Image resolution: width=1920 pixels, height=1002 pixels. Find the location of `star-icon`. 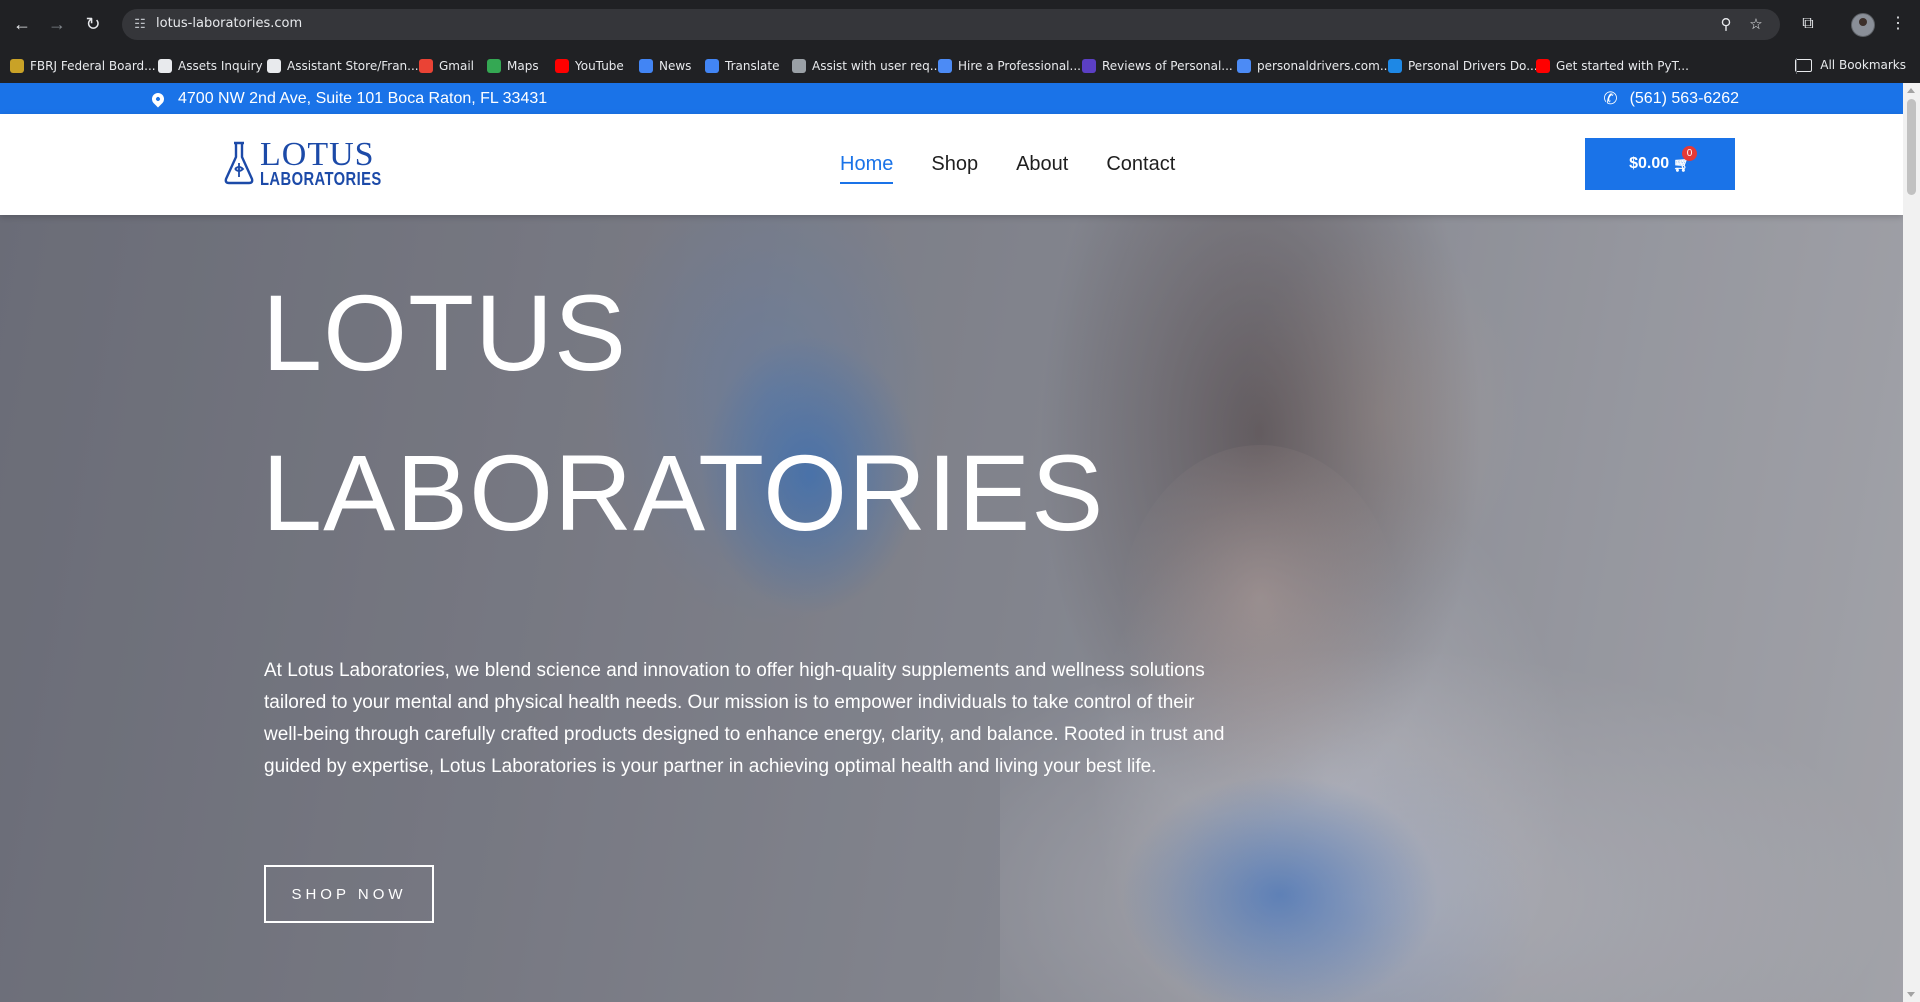

star-icon is located at coordinates (1089, 66).